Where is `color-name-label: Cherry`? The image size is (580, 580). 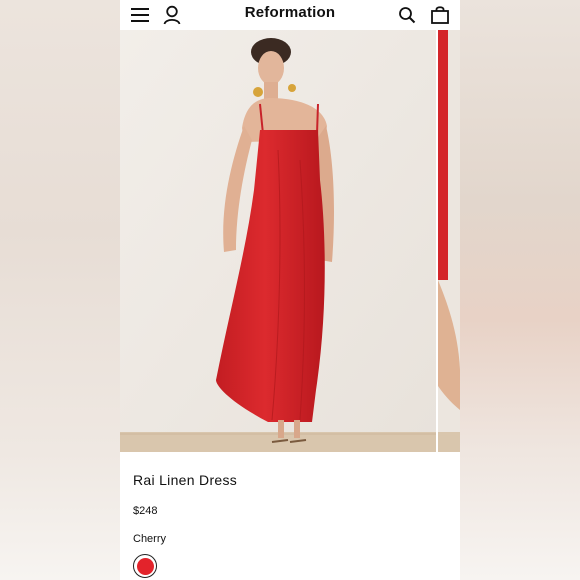 color-name-label: Cherry is located at coordinates (150, 539).